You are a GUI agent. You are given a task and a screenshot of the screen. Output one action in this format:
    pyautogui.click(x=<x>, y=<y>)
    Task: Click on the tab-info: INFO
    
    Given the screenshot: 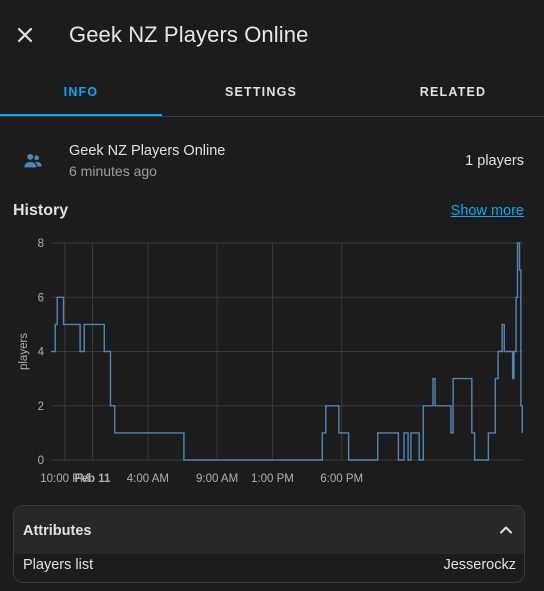 What is the action you would take?
    pyautogui.click(x=81, y=93)
    